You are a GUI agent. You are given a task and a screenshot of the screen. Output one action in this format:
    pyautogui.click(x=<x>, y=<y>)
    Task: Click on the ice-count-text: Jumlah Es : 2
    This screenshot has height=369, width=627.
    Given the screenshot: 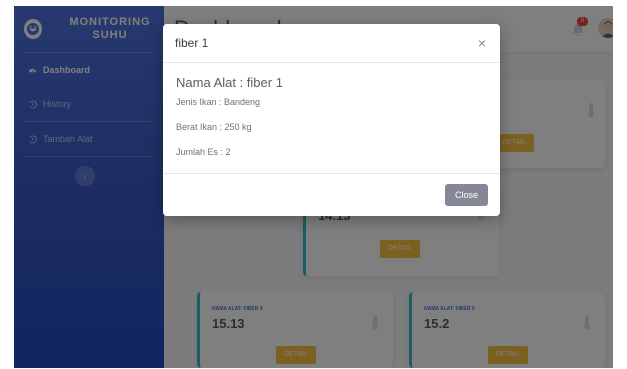 What is the action you would take?
    pyautogui.click(x=203, y=152)
    